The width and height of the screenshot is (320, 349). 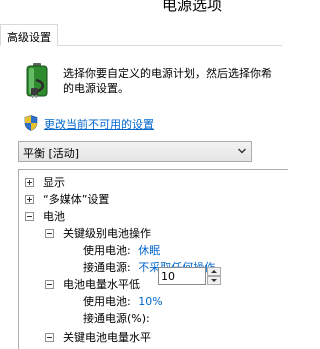 I want to click on power-plan-value: 平衡 [活动], so click(x=51, y=153).